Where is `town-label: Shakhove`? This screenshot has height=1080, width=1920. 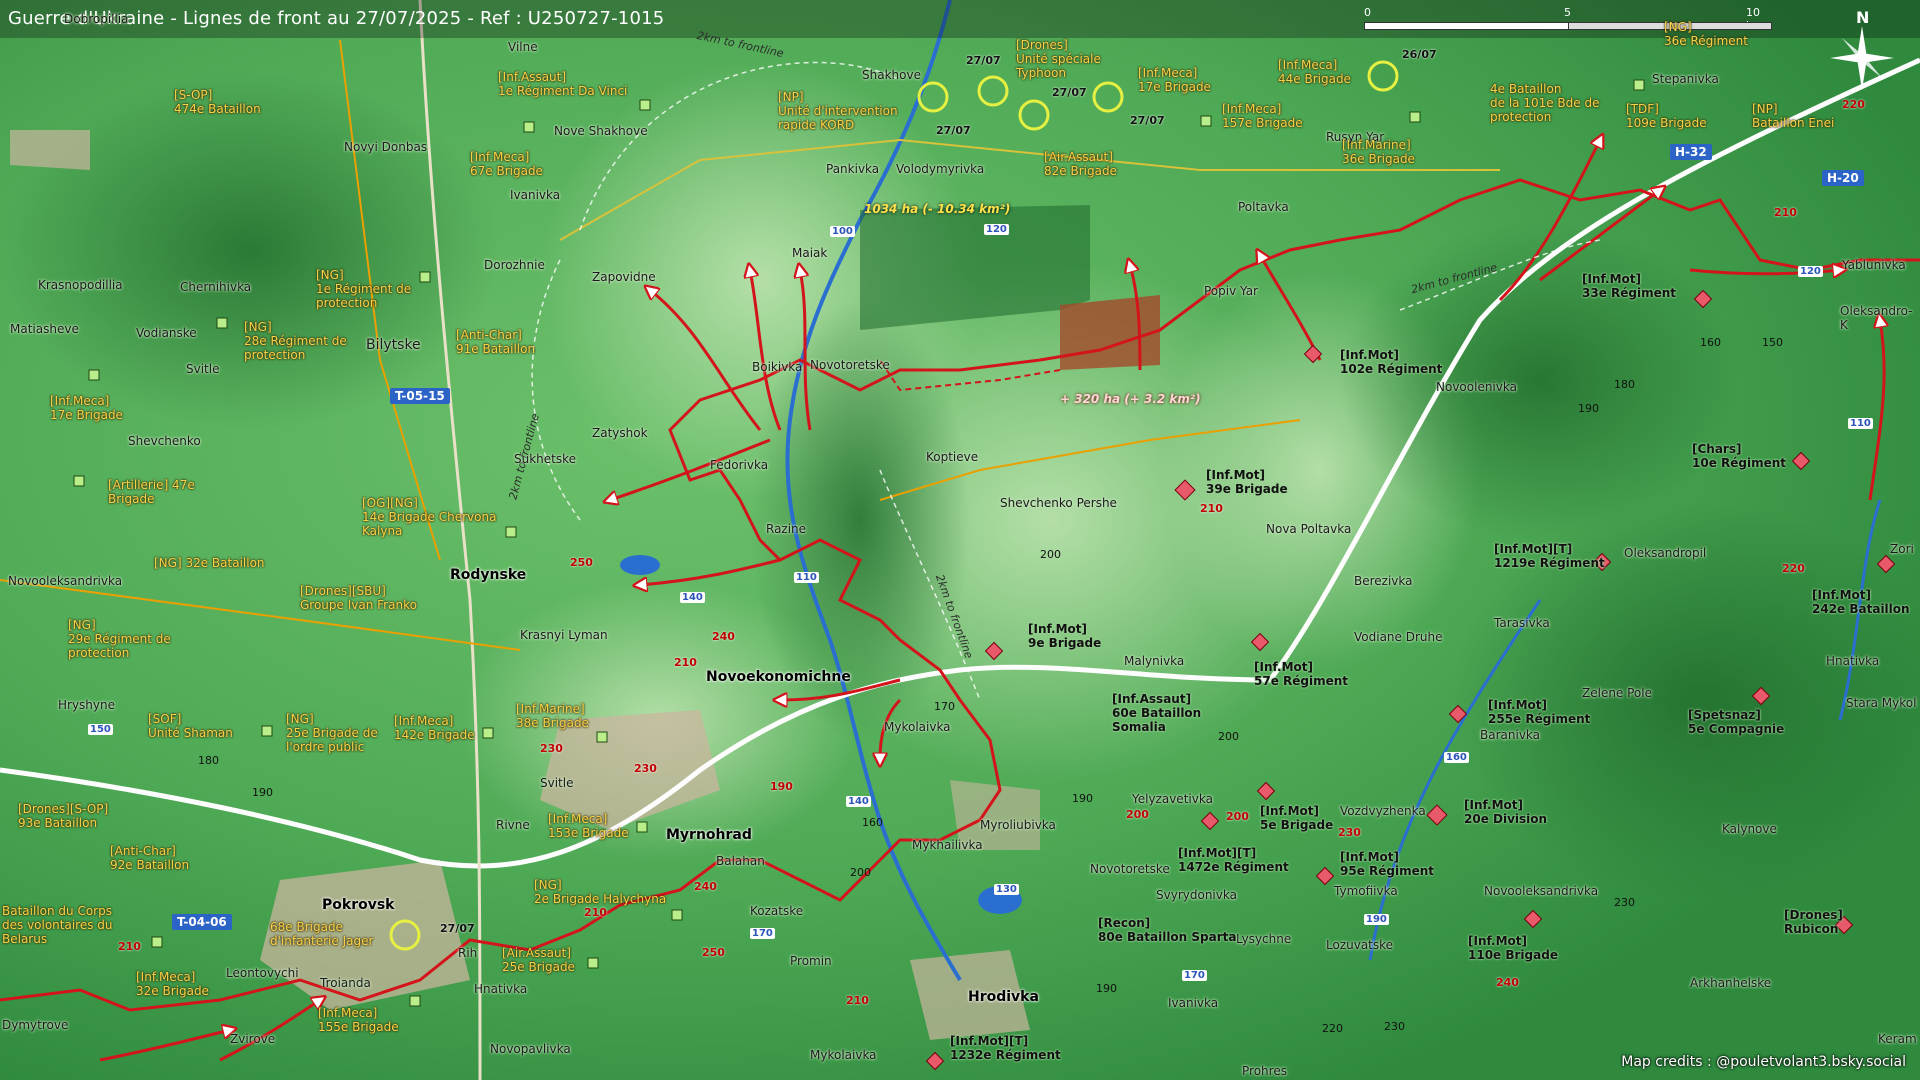
town-label: Shakhove is located at coordinates (891, 75).